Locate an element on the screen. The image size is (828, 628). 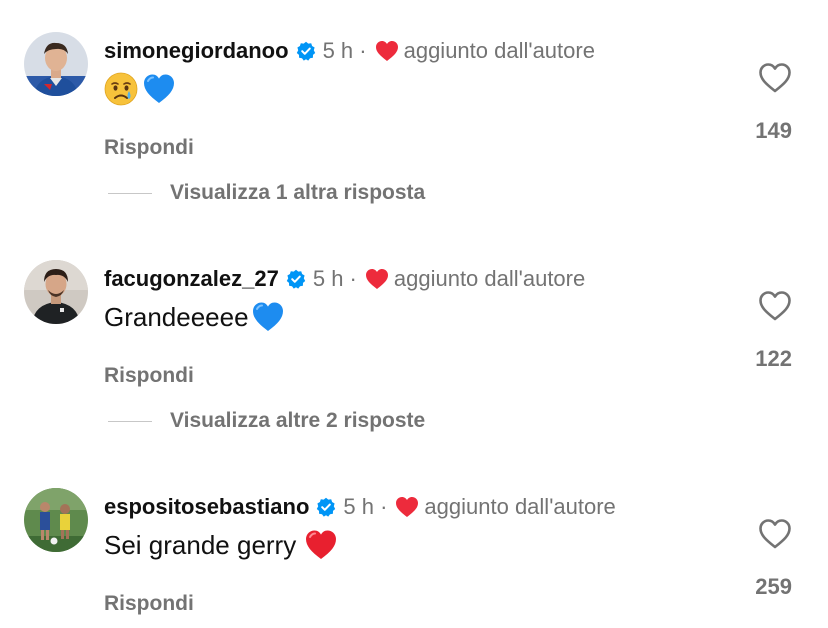
comment-text is located at coordinates (140, 89).